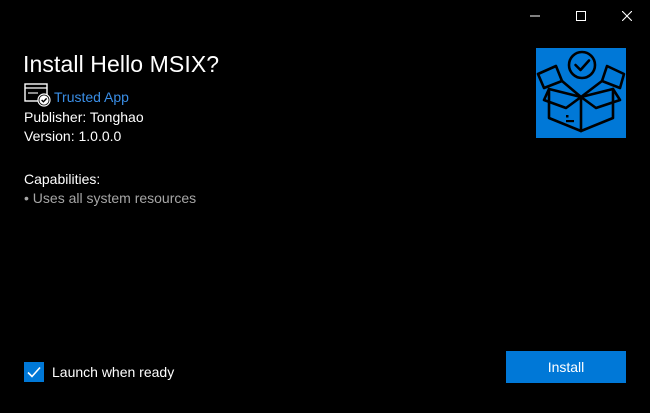  Describe the element at coordinates (37, 95) in the screenshot. I see `certificate-icon` at that location.